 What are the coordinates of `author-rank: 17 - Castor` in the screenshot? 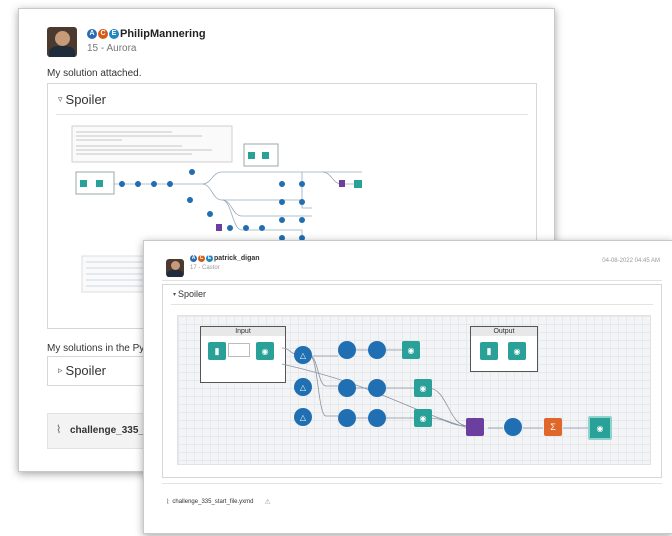 It's located at (205, 268).